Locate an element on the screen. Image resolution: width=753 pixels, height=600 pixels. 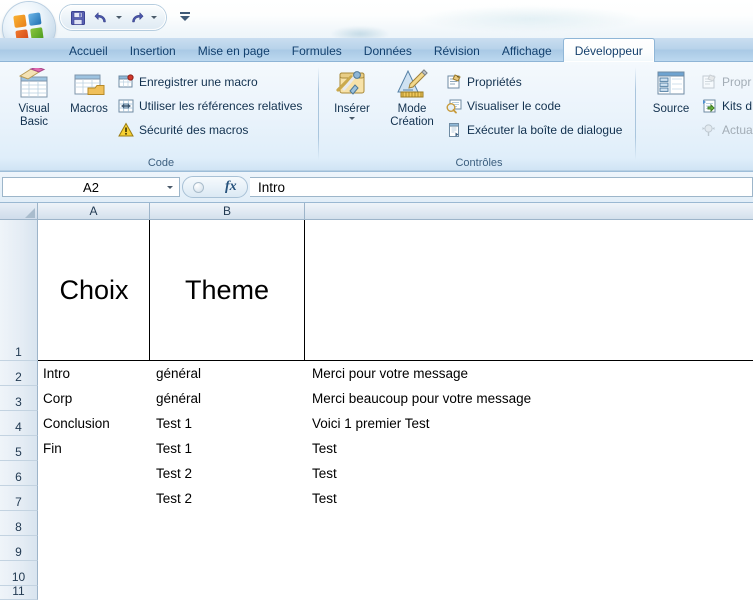
tab-donnees: Données is located at coordinates (388, 51).